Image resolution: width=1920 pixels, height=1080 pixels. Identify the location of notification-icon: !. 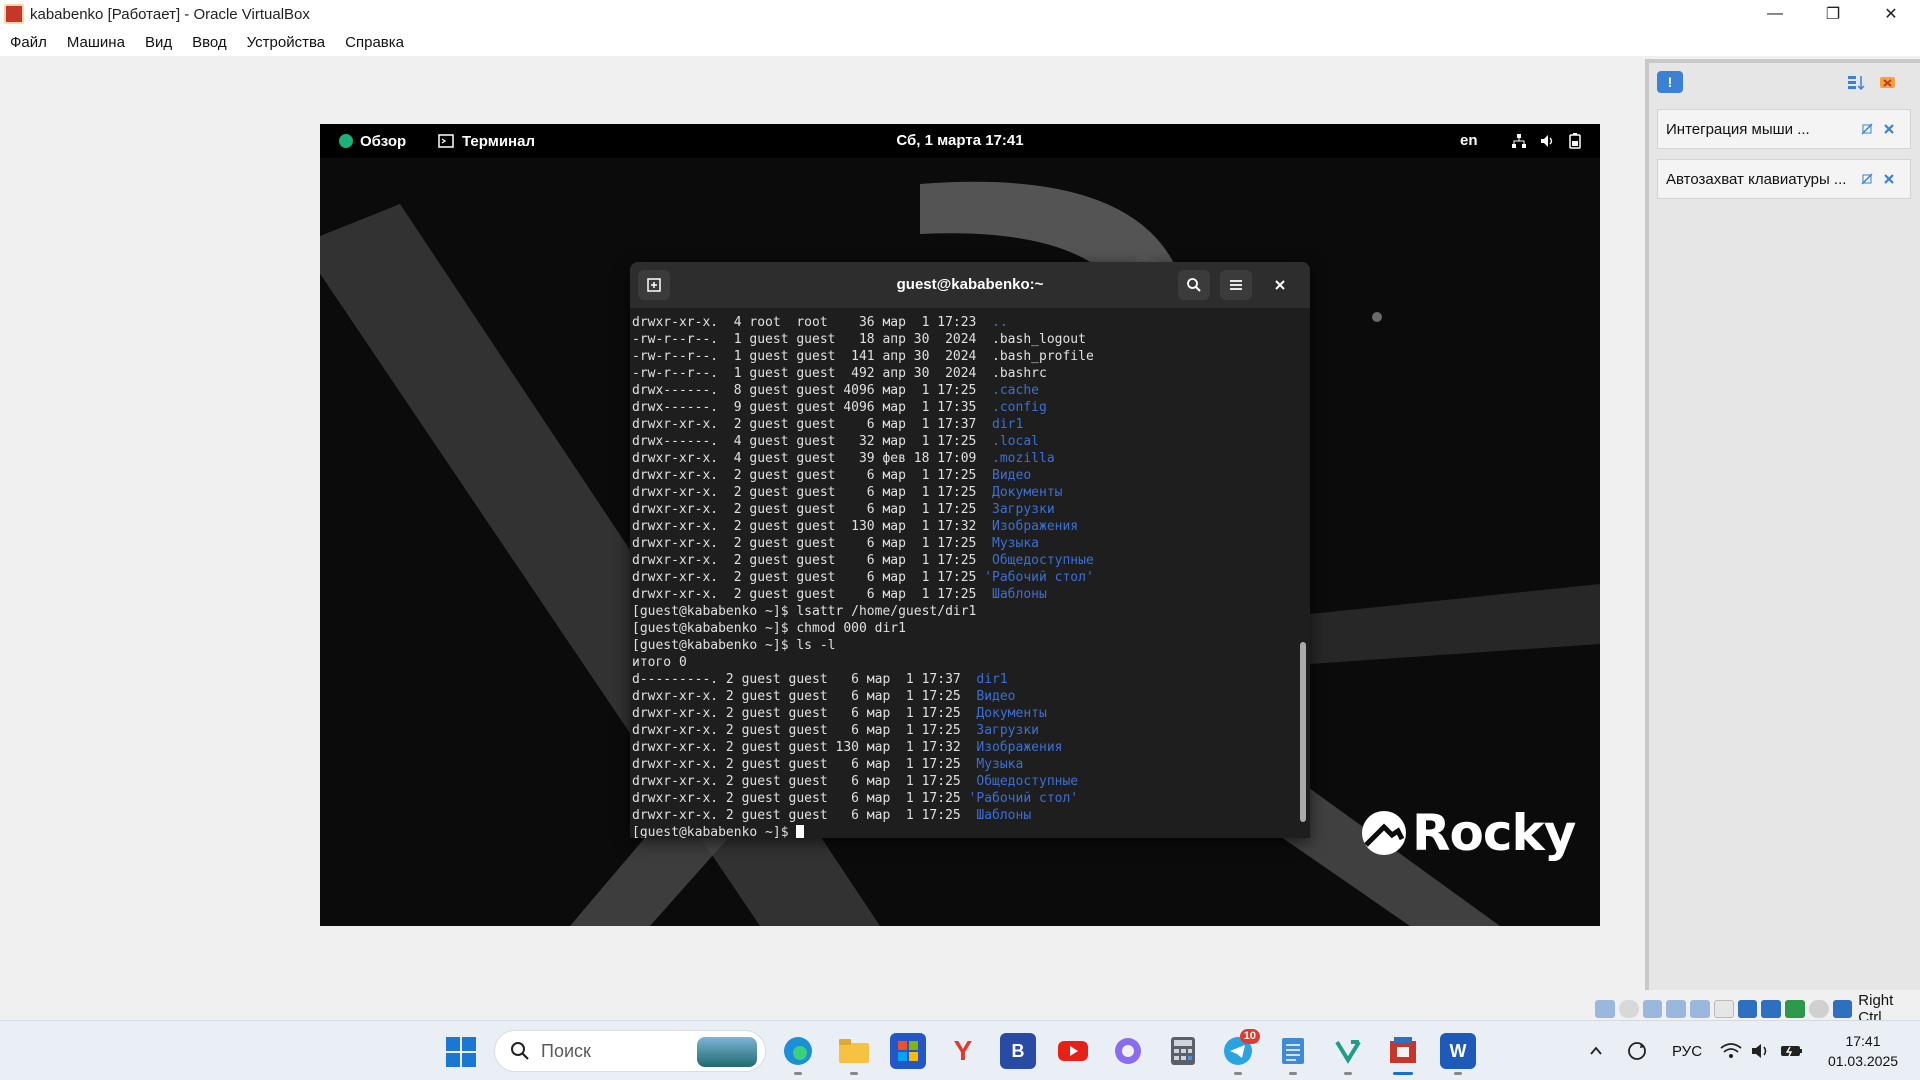
(1670, 82).